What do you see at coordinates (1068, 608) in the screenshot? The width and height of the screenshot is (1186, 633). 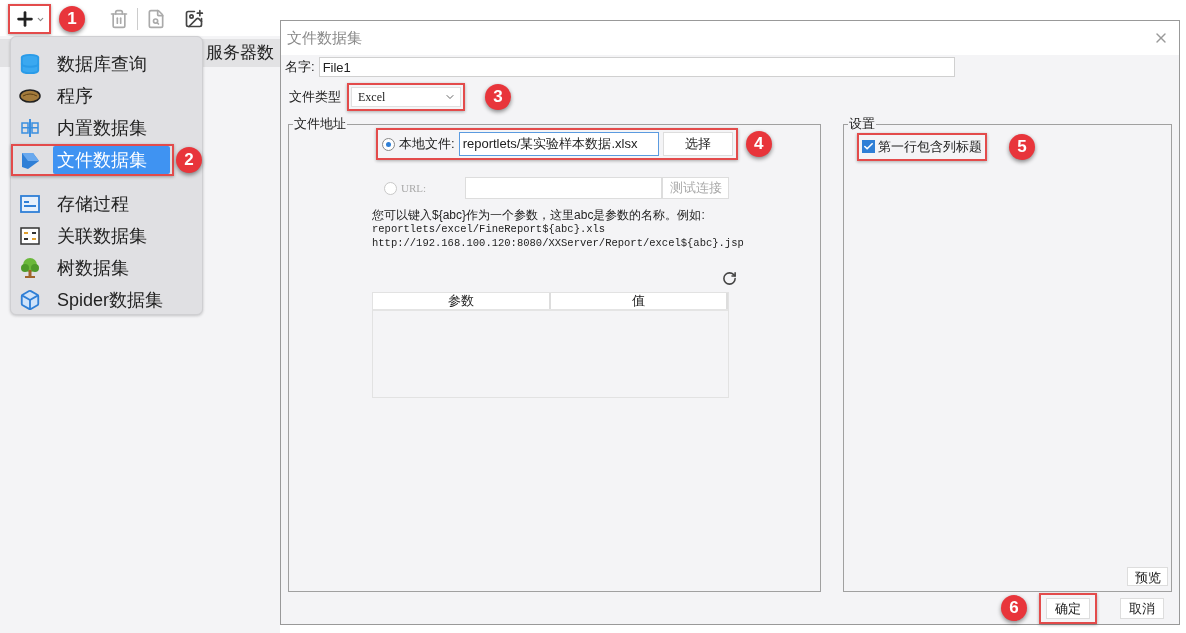 I see `dialog-button: 确定` at bounding box center [1068, 608].